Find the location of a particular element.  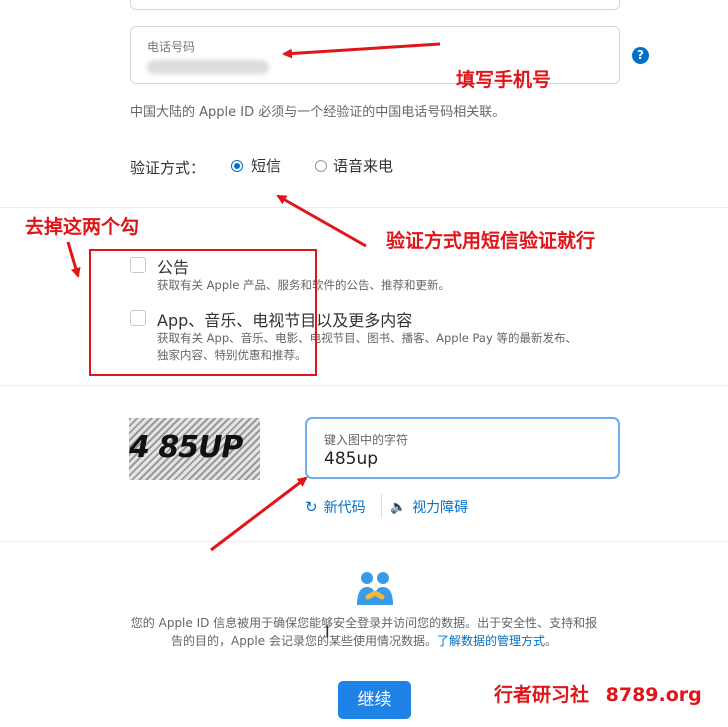

privacy-line2-suffix: 。 is located at coordinates (550, 641).